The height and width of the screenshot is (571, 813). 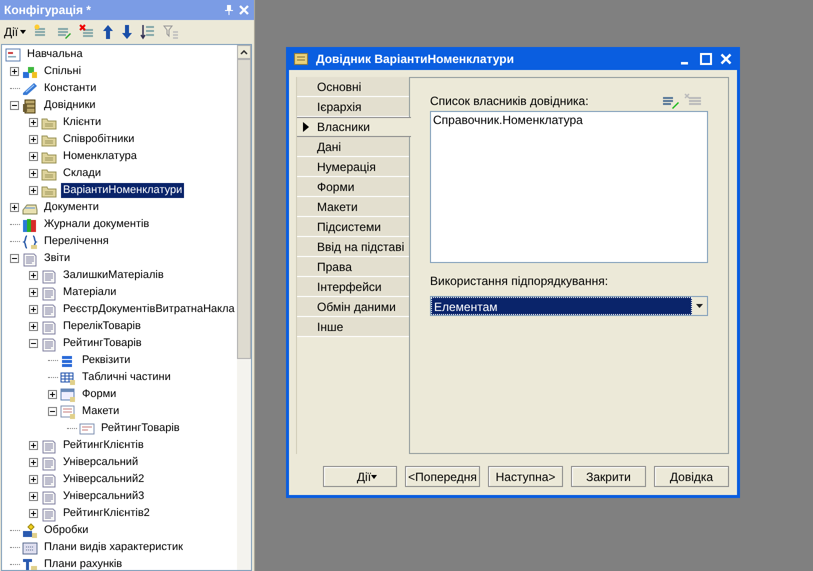 I want to click on tab: Інтерфейси, so click(x=353, y=287).